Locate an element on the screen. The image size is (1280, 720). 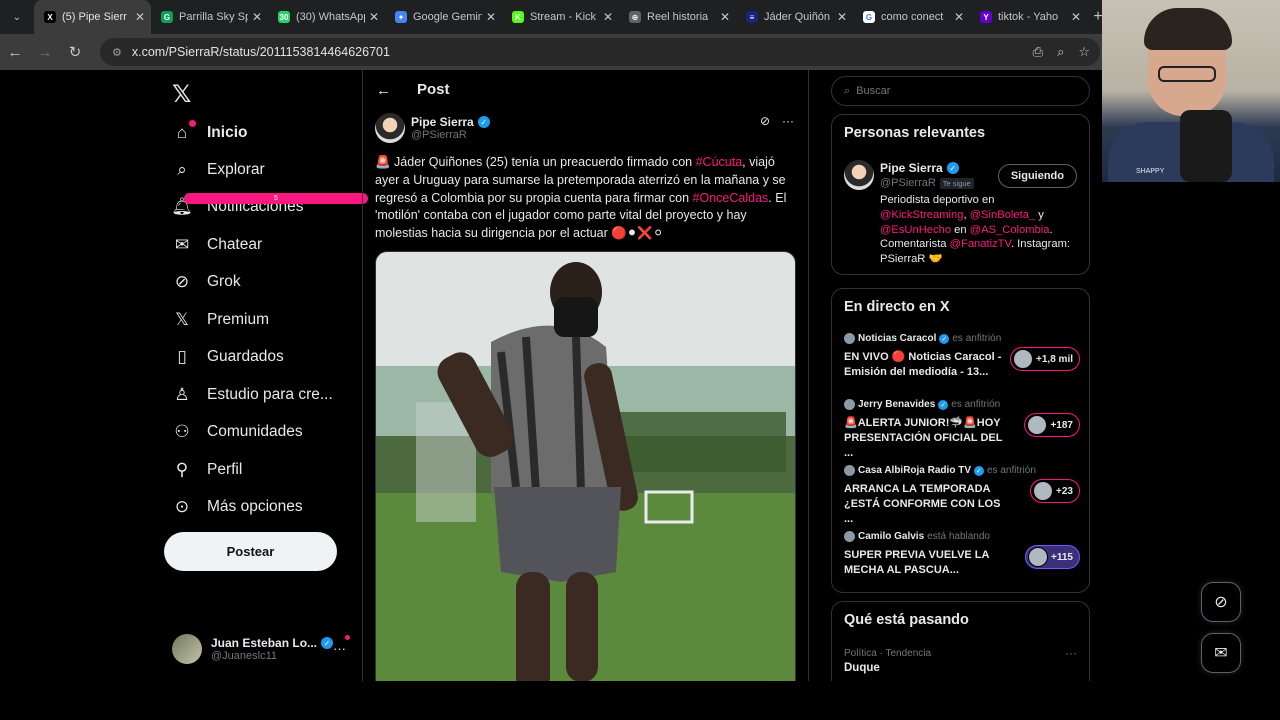
mention-link: @AS_Colombia is located at coordinates (1010, 230).